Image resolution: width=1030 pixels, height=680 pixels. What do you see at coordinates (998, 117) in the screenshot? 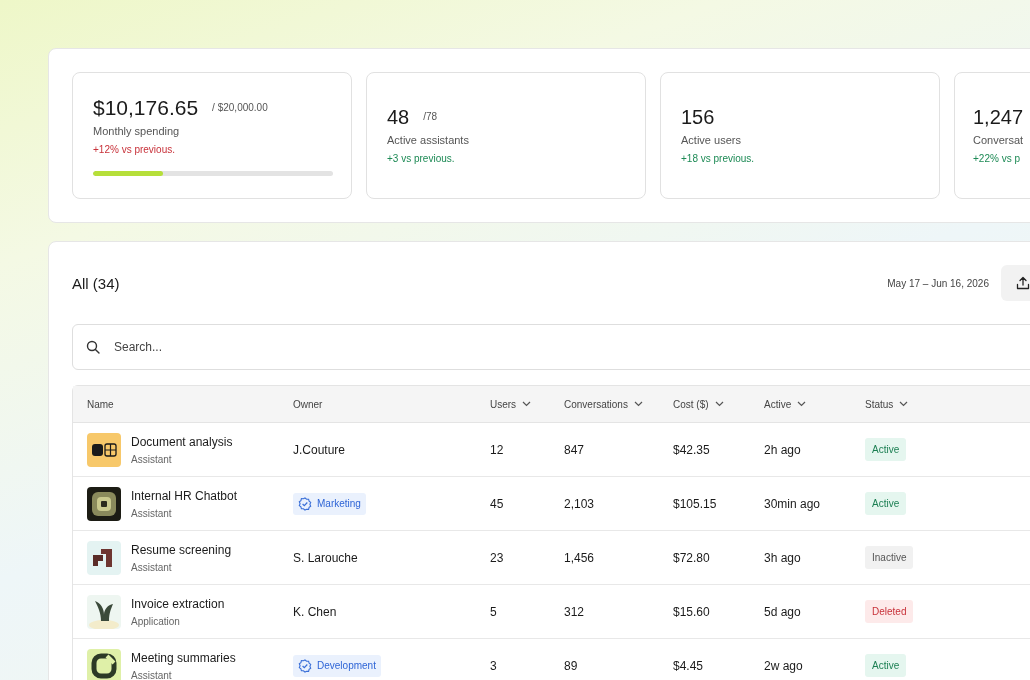
I see `stat-value: 1,247` at bounding box center [998, 117].